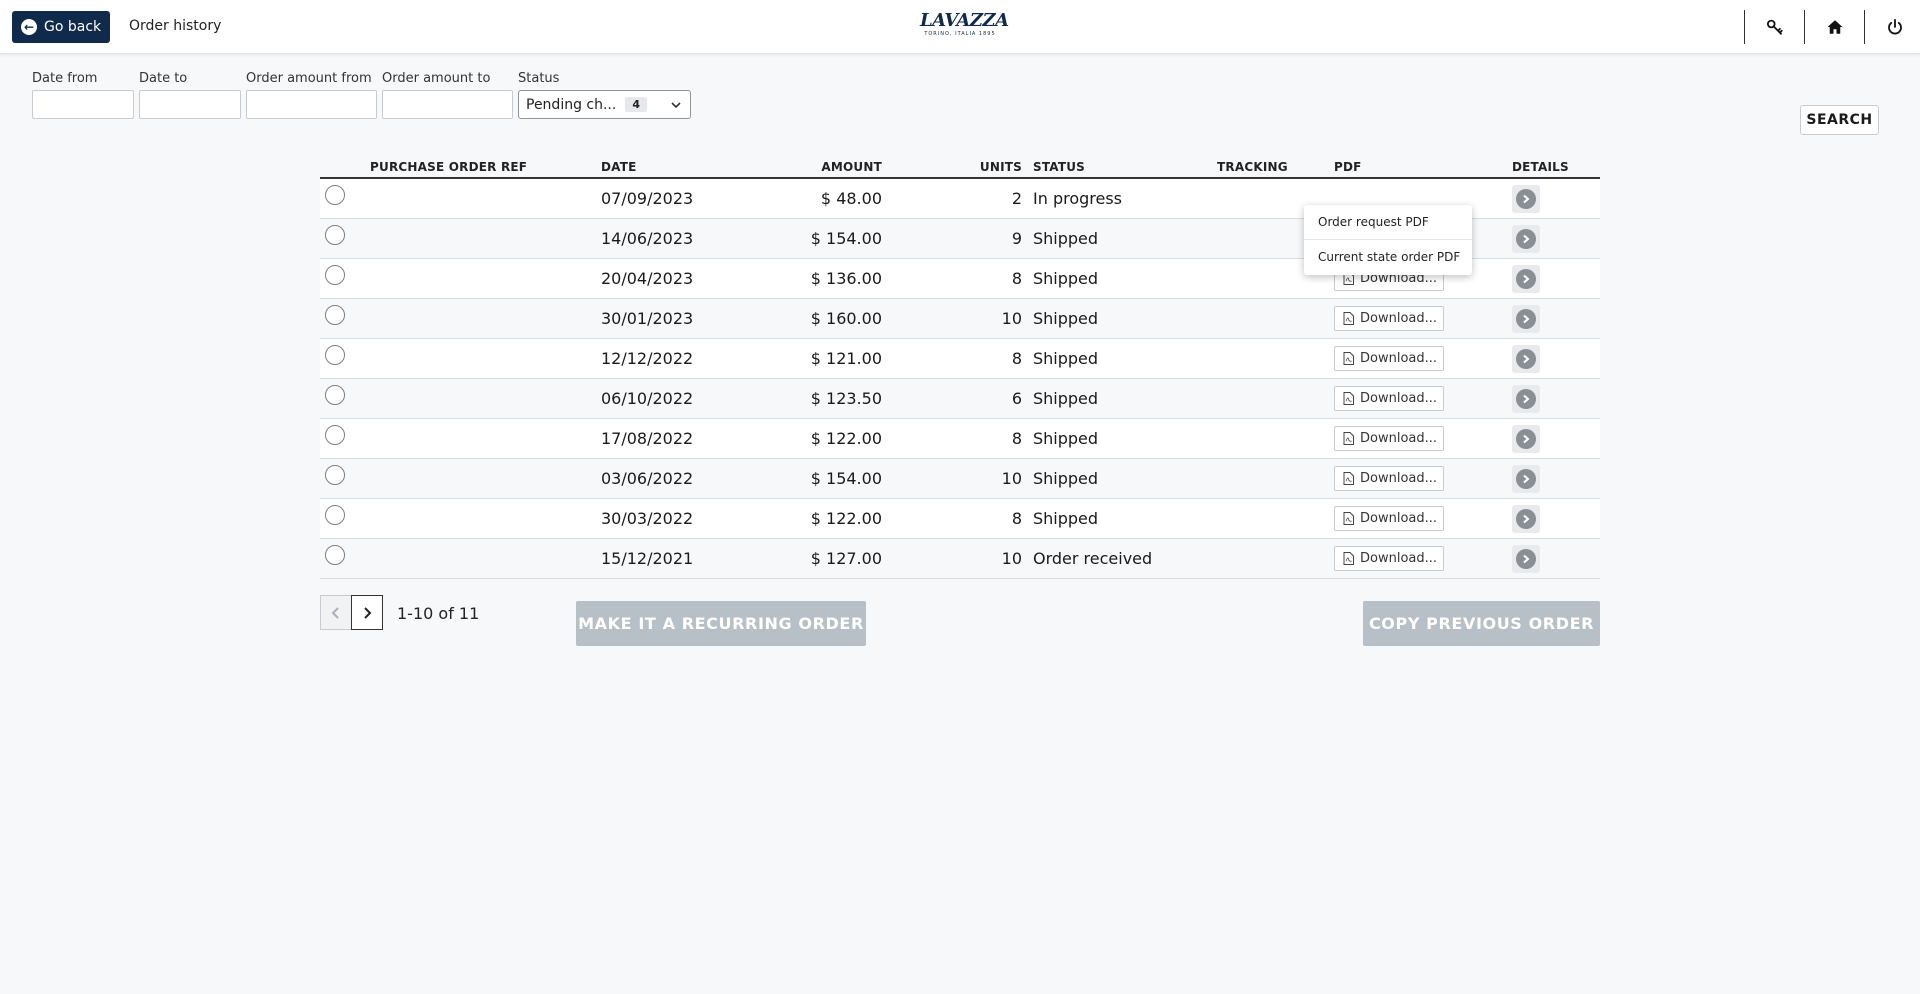 The height and width of the screenshot is (994, 1920). I want to click on row-status: In progress, so click(1078, 198).